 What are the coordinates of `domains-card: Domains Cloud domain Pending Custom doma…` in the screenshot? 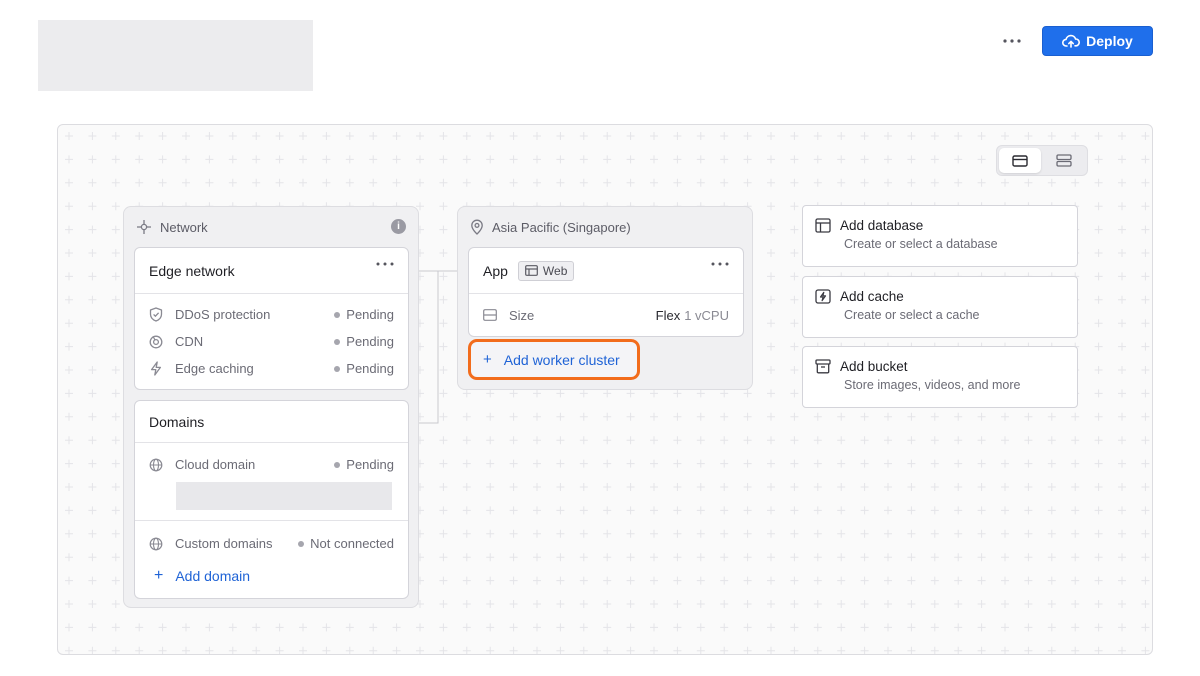 It's located at (271, 499).